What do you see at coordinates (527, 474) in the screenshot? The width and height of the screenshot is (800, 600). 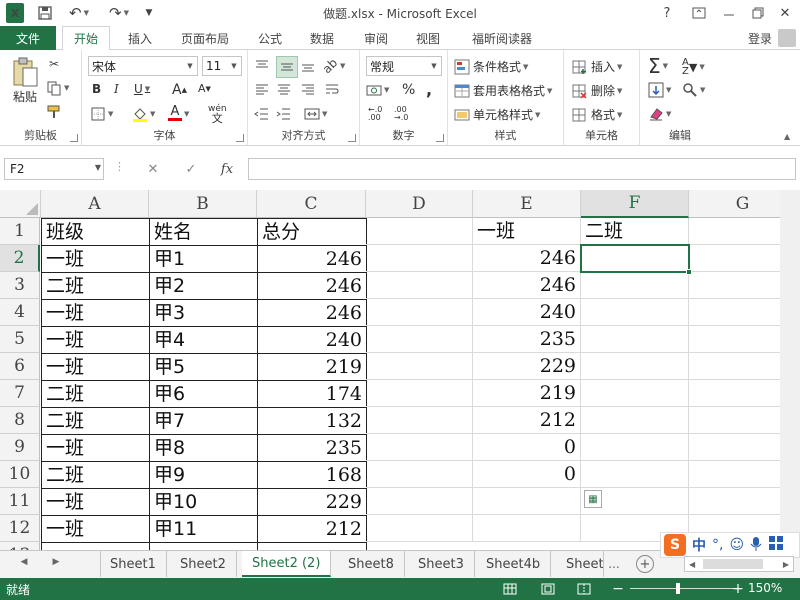 I see `cell-e10: 0` at bounding box center [527, 474].